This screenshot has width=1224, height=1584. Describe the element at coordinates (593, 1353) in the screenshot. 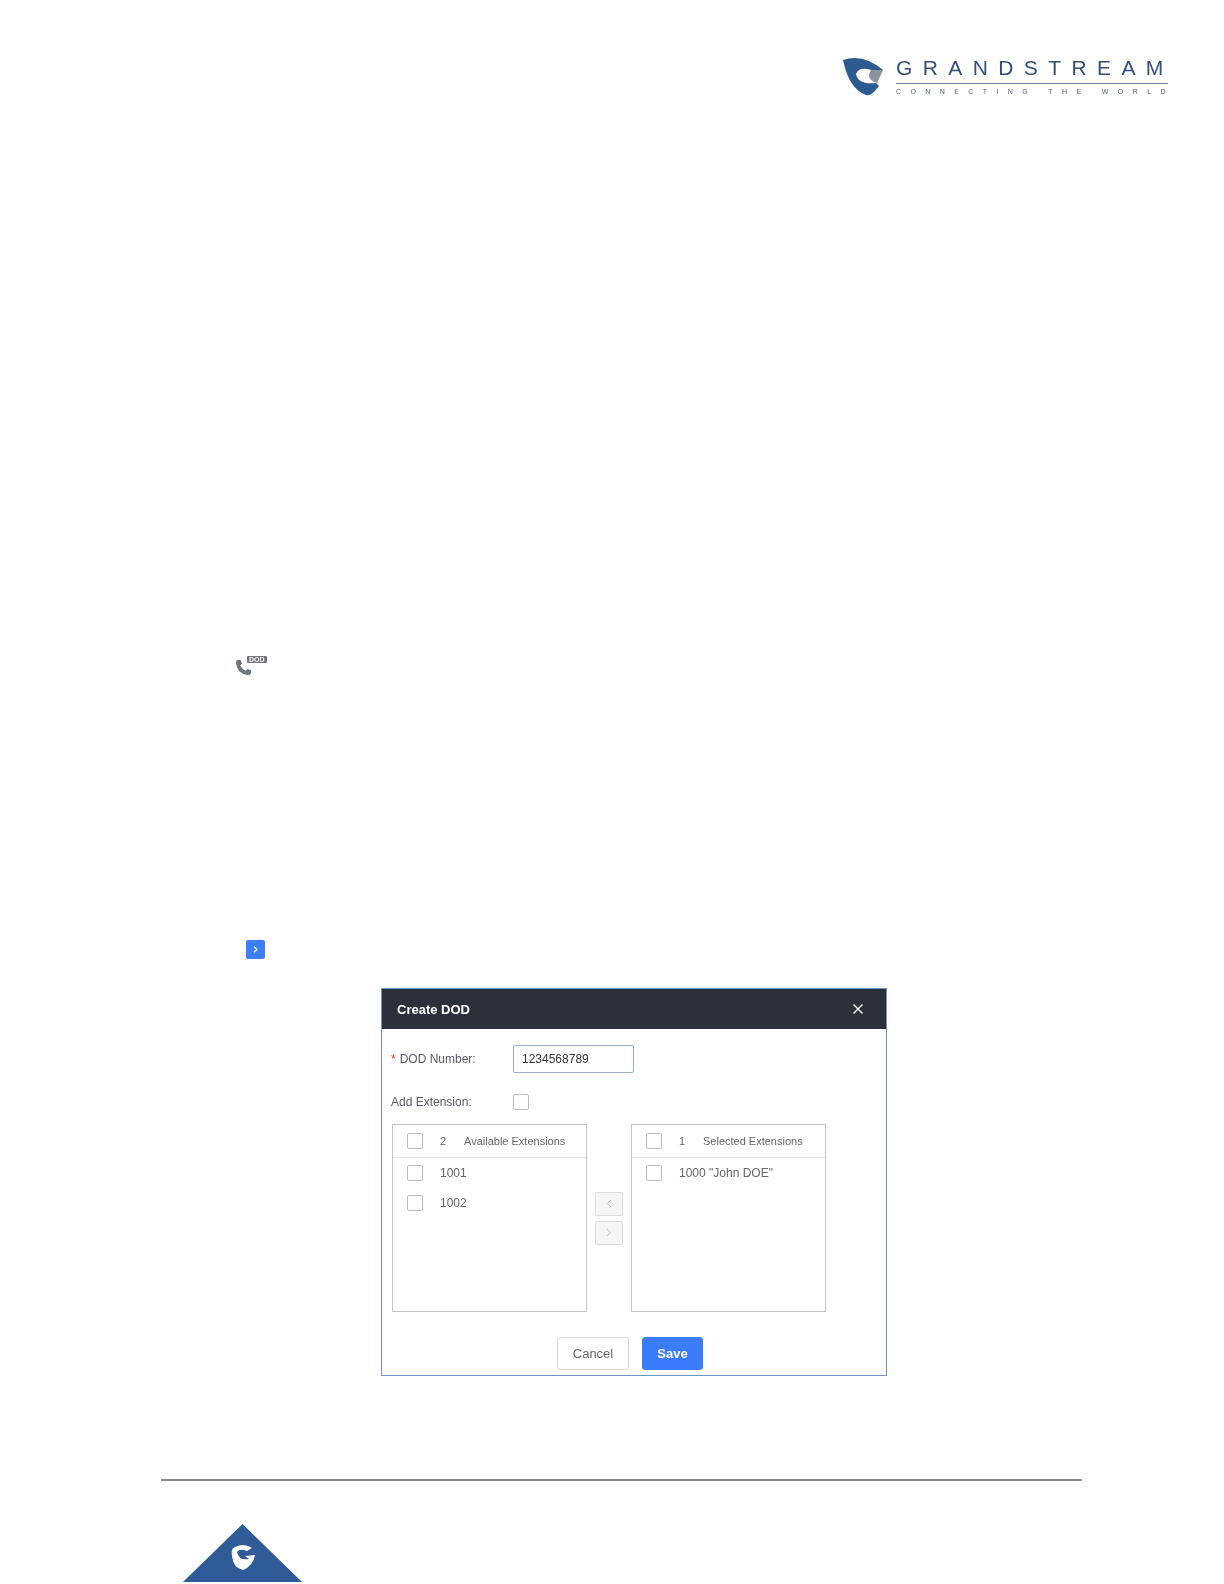

I see `cancel-button: Cancel` at that location.